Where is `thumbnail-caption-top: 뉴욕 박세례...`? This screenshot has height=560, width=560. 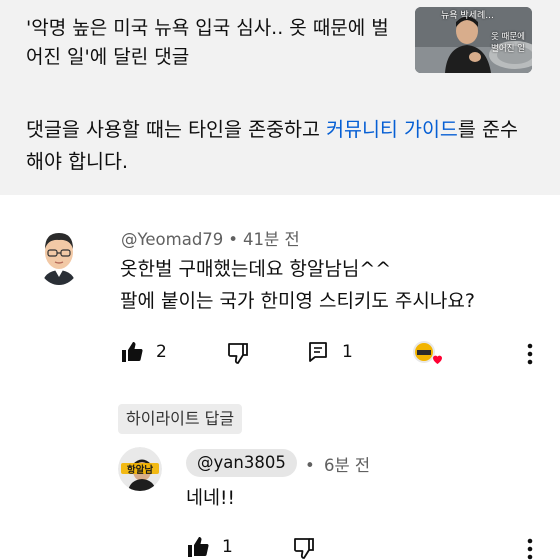
thumbnail-caption-top: 뉴욕 박세례... is located at coordinates (467, 16).